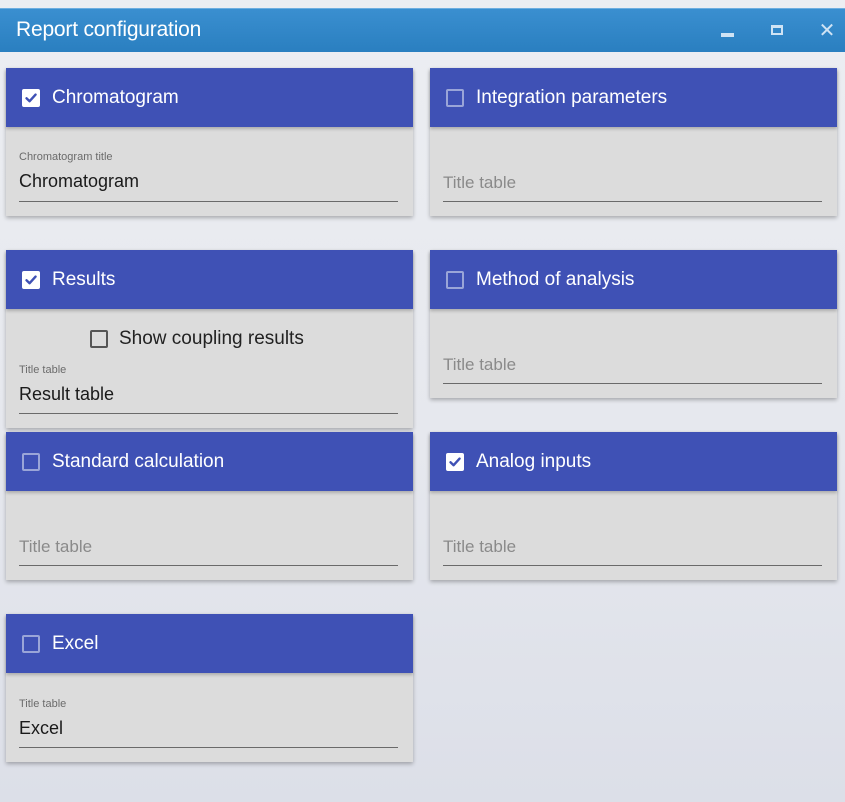  What do you see at coordinates (209, 506) in the screenshot?
I see `card-standard-calculation: Standard calculation Title table` at bounding box center [209, 506].